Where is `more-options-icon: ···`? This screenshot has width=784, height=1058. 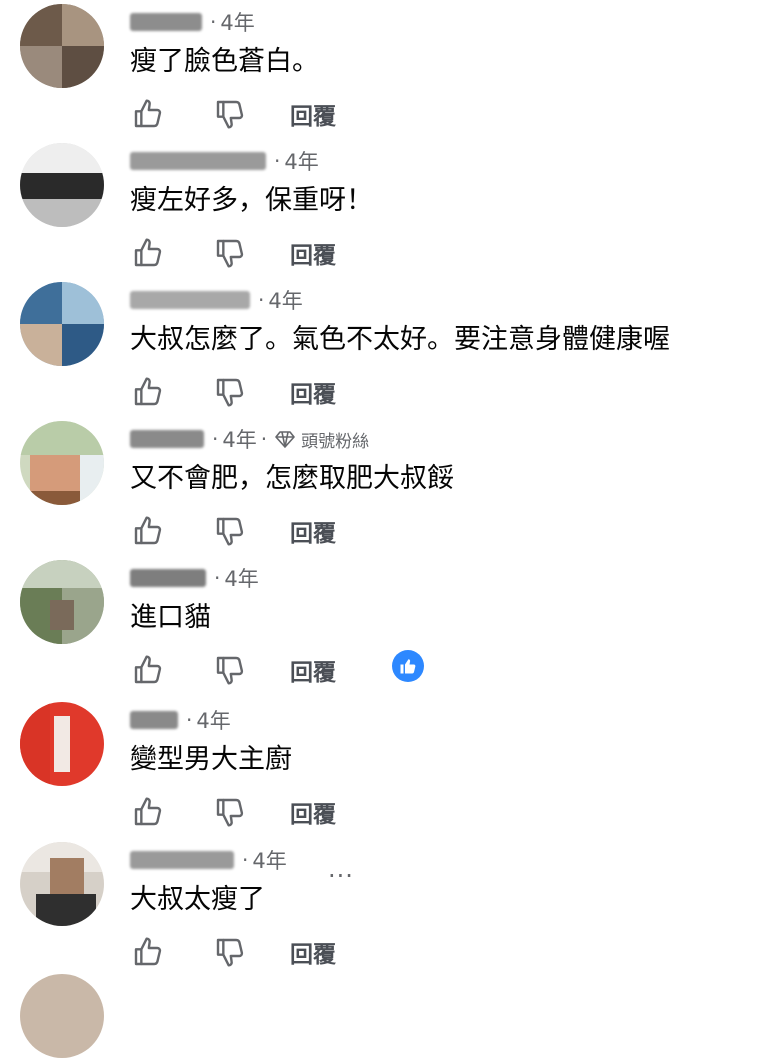
more-options-icon: ··· is located at coordinates (341, 876).